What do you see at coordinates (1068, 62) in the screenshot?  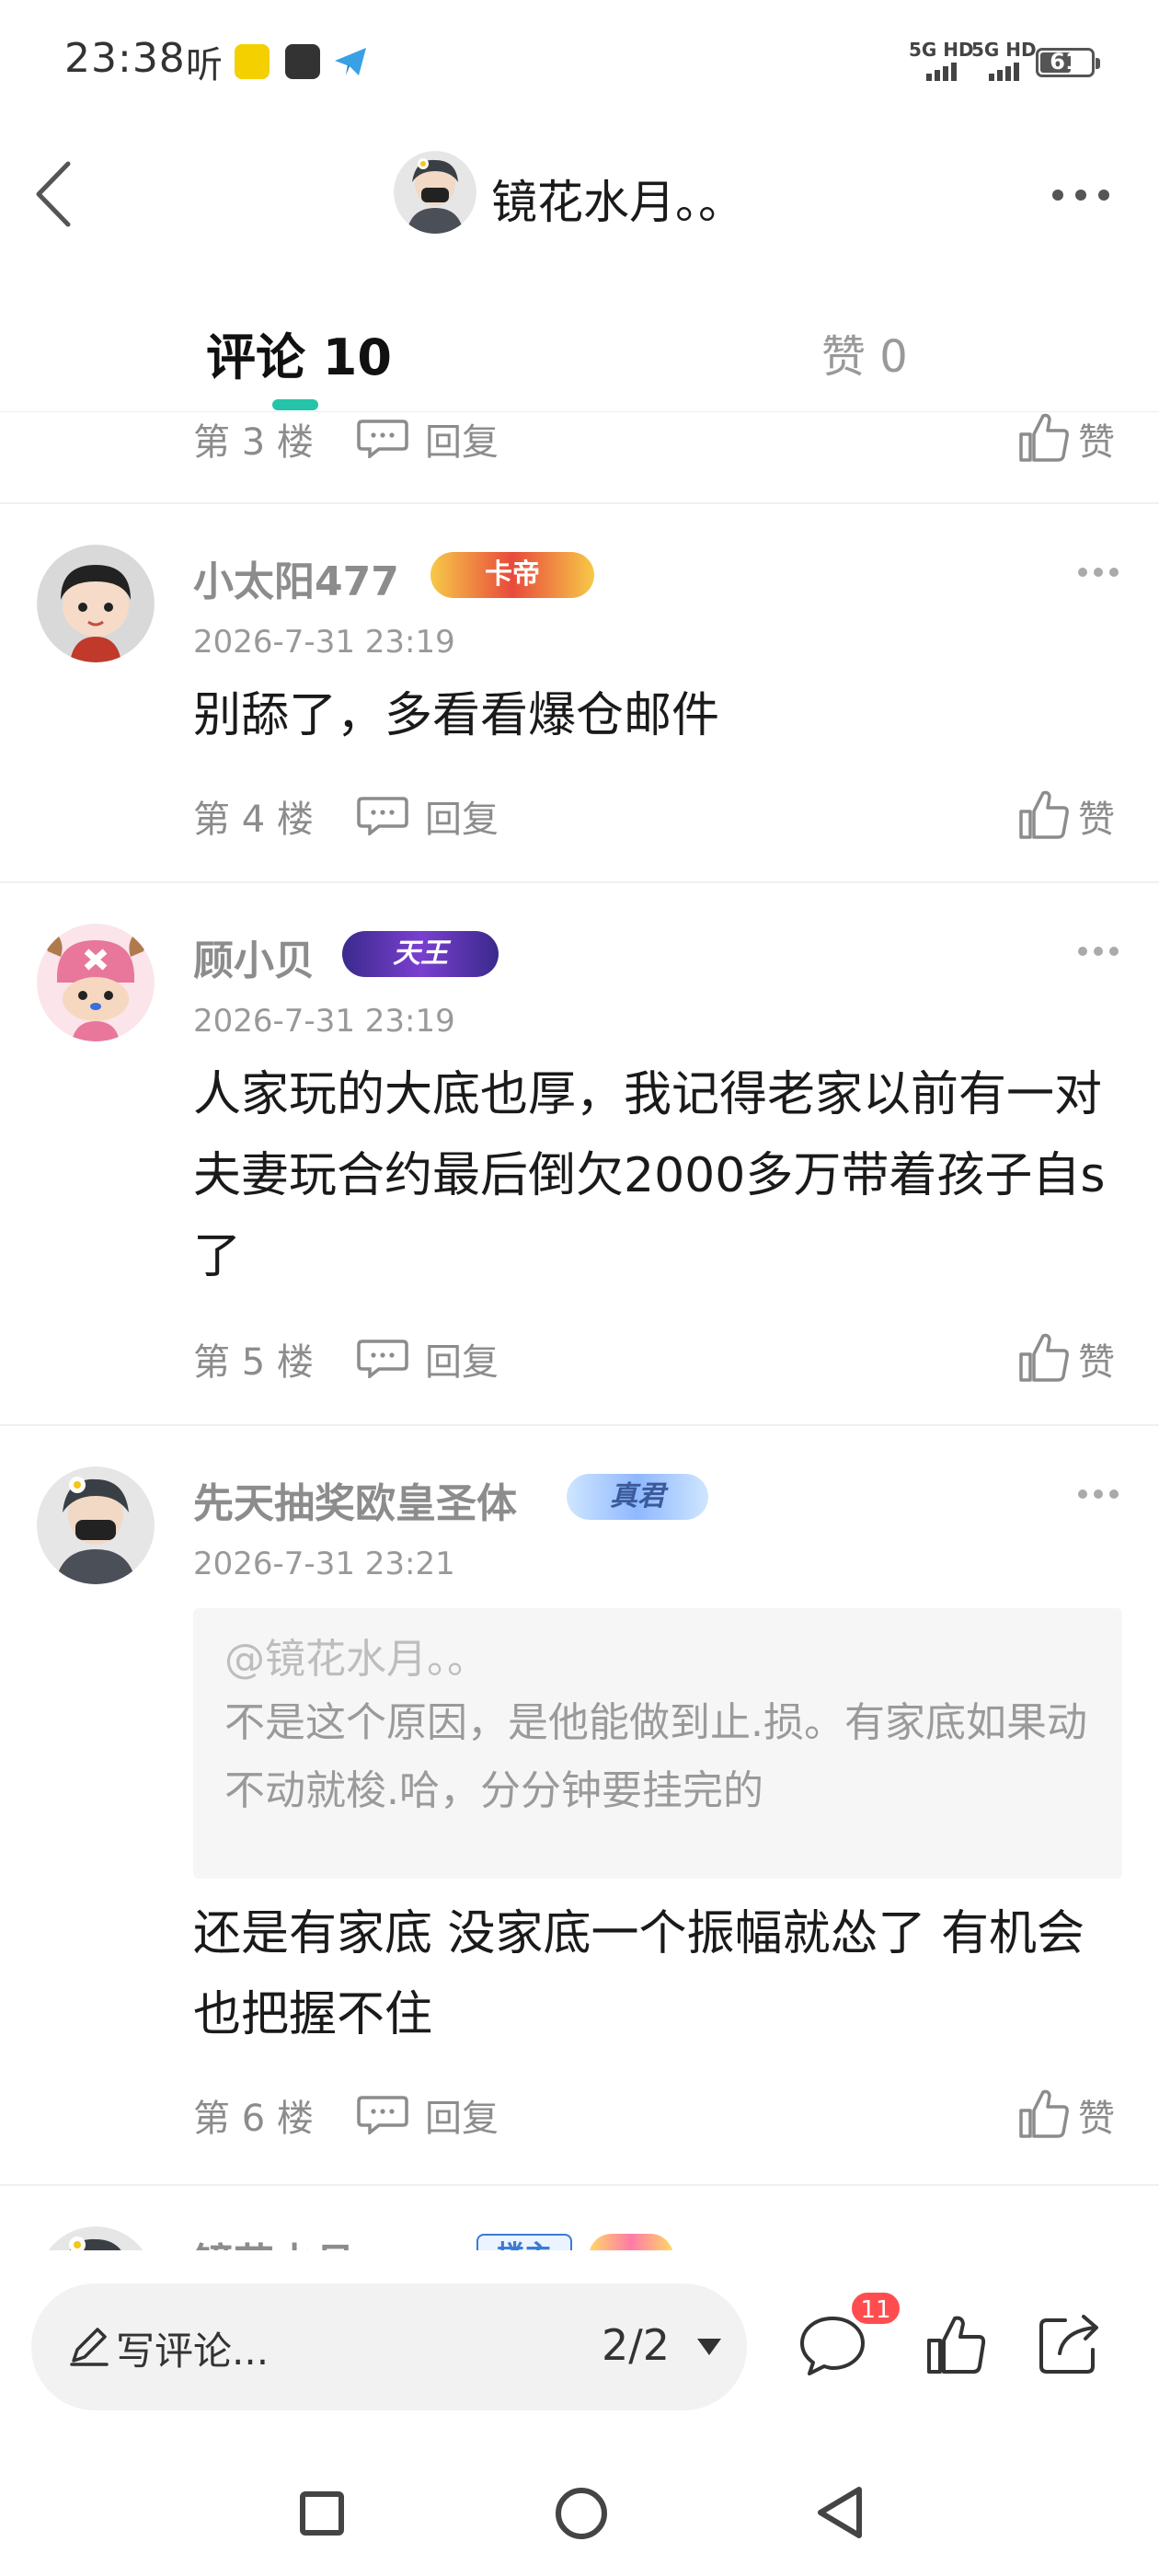 I see `battery-icon: 61` at bounding box center [1068, 62].